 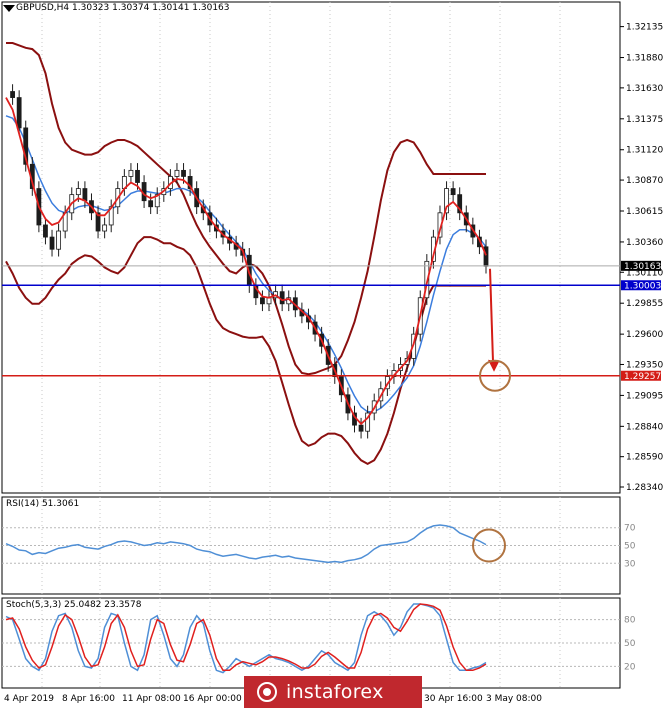 I want to click on stochastic-panel, so click(x=246, y=638).